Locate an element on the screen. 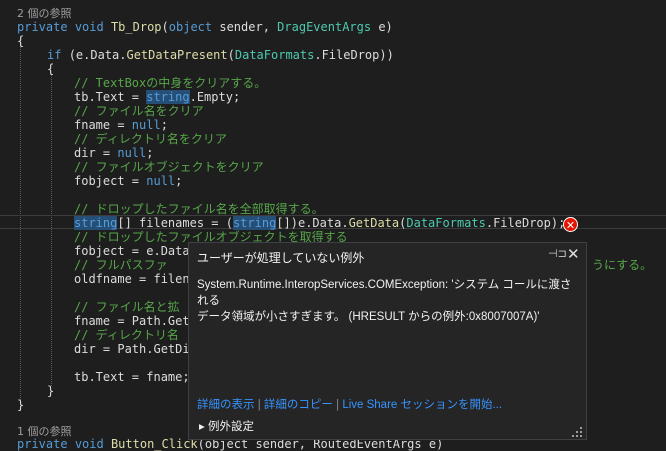  code-line: fobject = null; is located at coordinates (128, 181).